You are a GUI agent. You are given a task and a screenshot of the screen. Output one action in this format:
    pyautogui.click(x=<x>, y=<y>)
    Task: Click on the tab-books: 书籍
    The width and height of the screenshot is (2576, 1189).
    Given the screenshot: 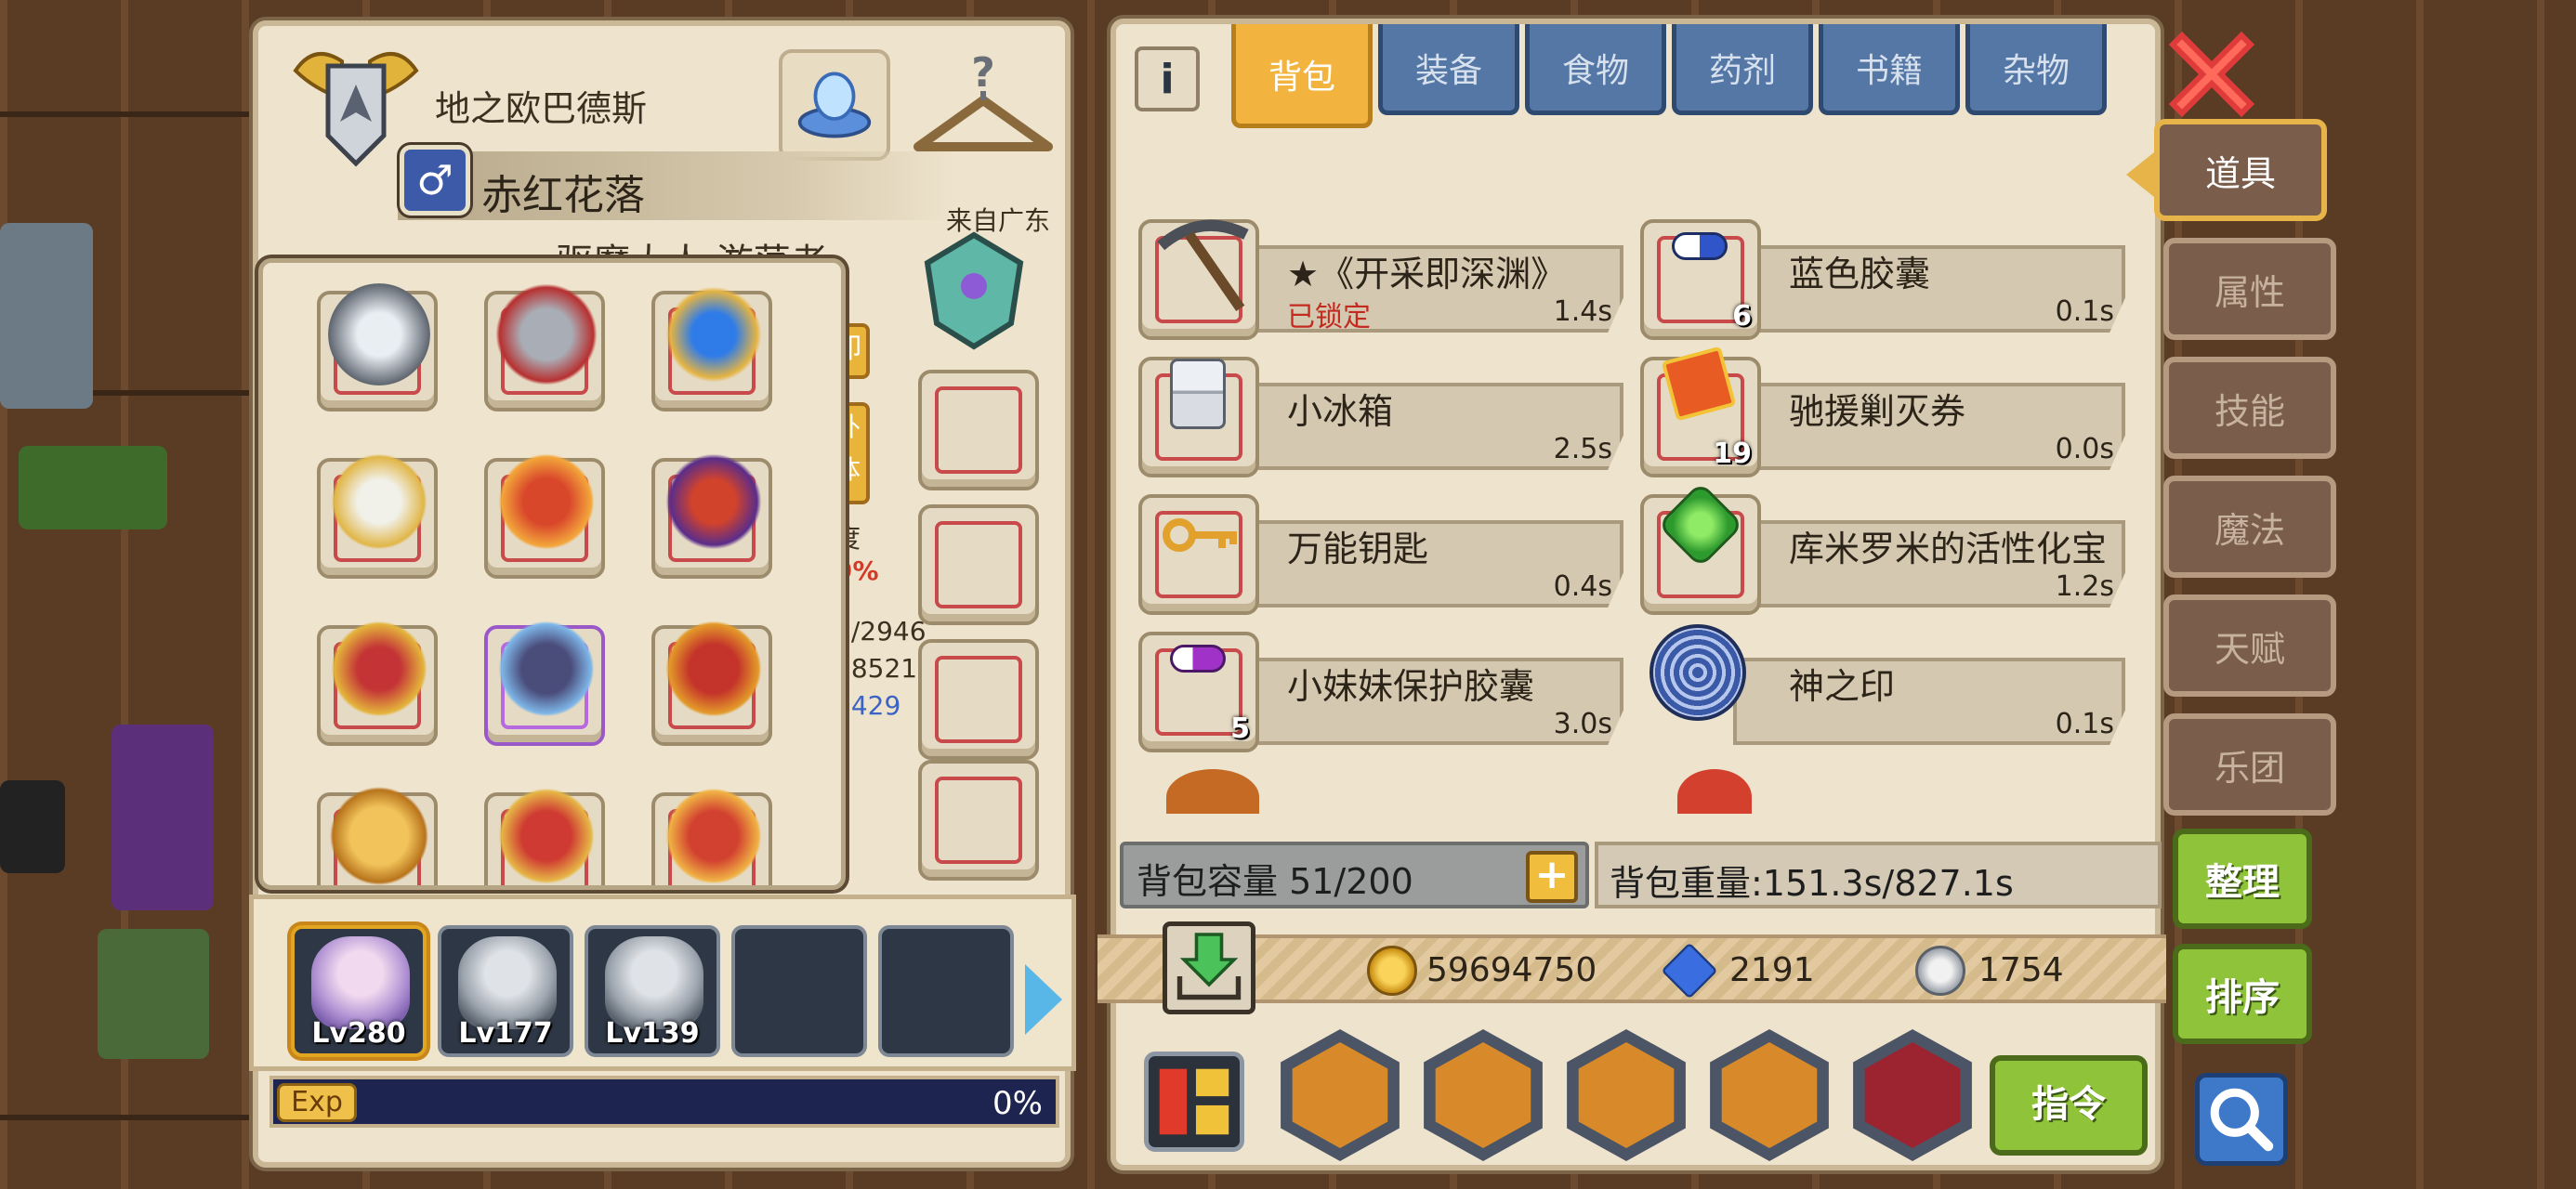 What is the action you would take?
    pyautogui.click(x=1889, y=69)
    